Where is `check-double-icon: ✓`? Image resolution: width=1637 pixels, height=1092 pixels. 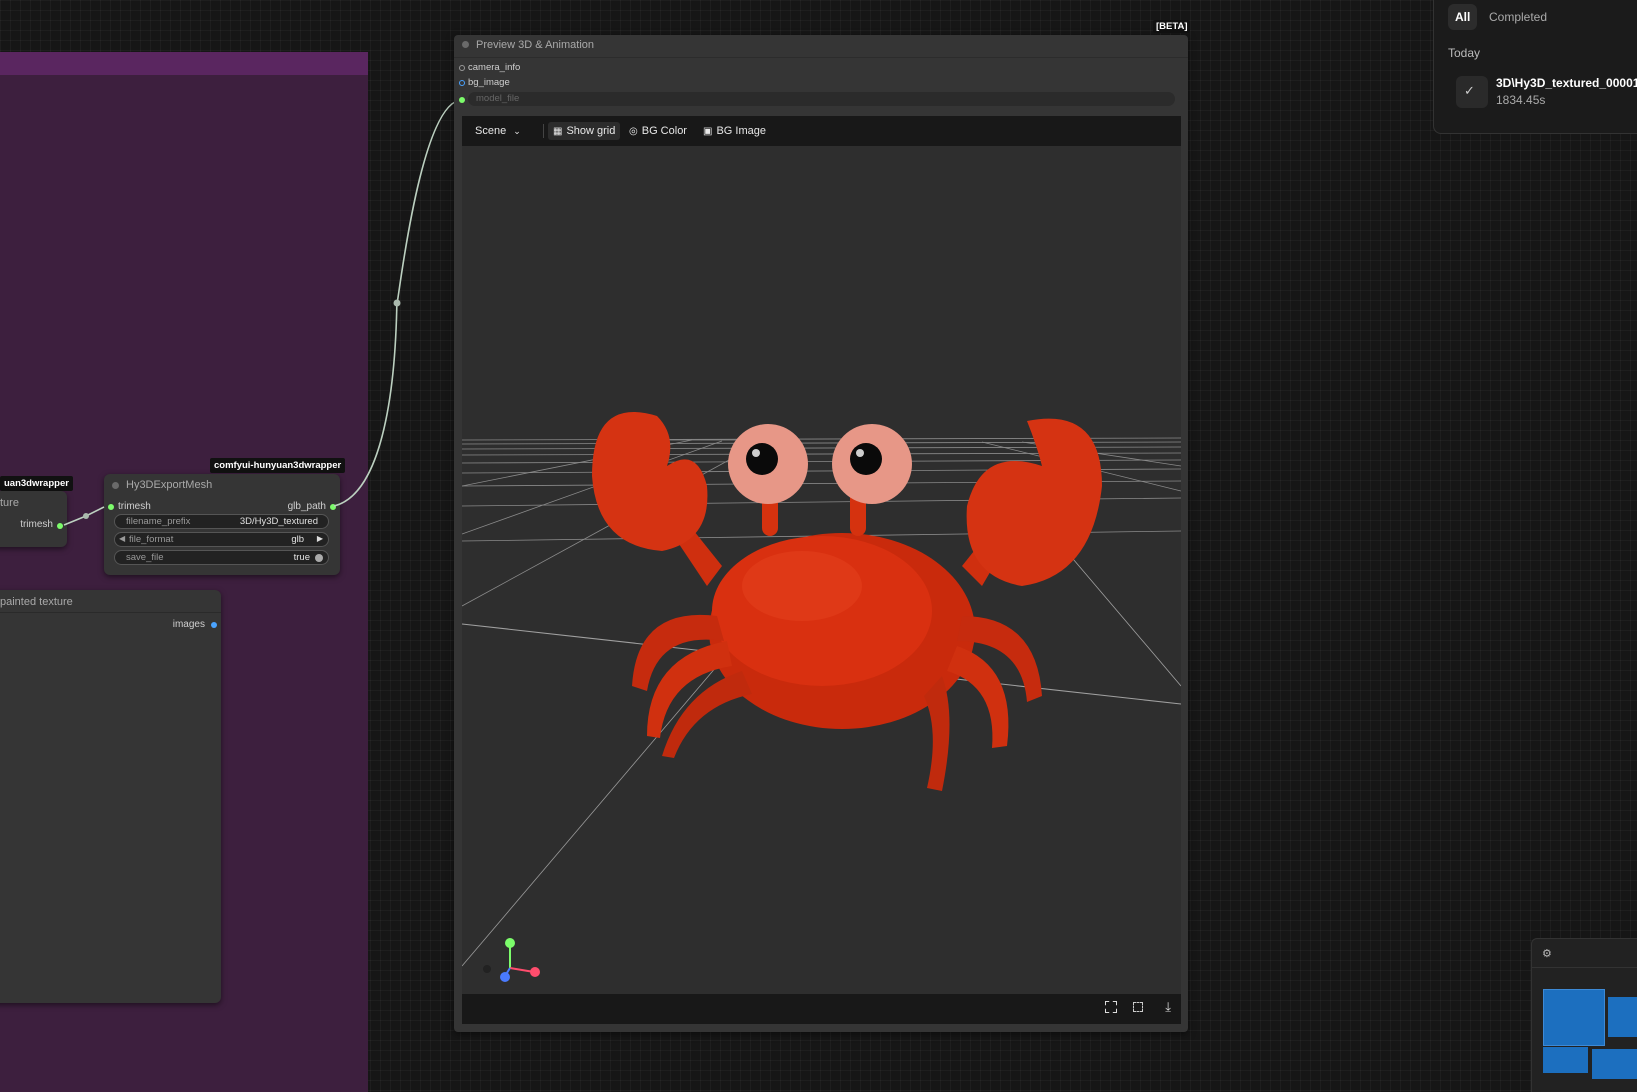 check-double-icon: ✓ is located at coordinates (1469, 90).